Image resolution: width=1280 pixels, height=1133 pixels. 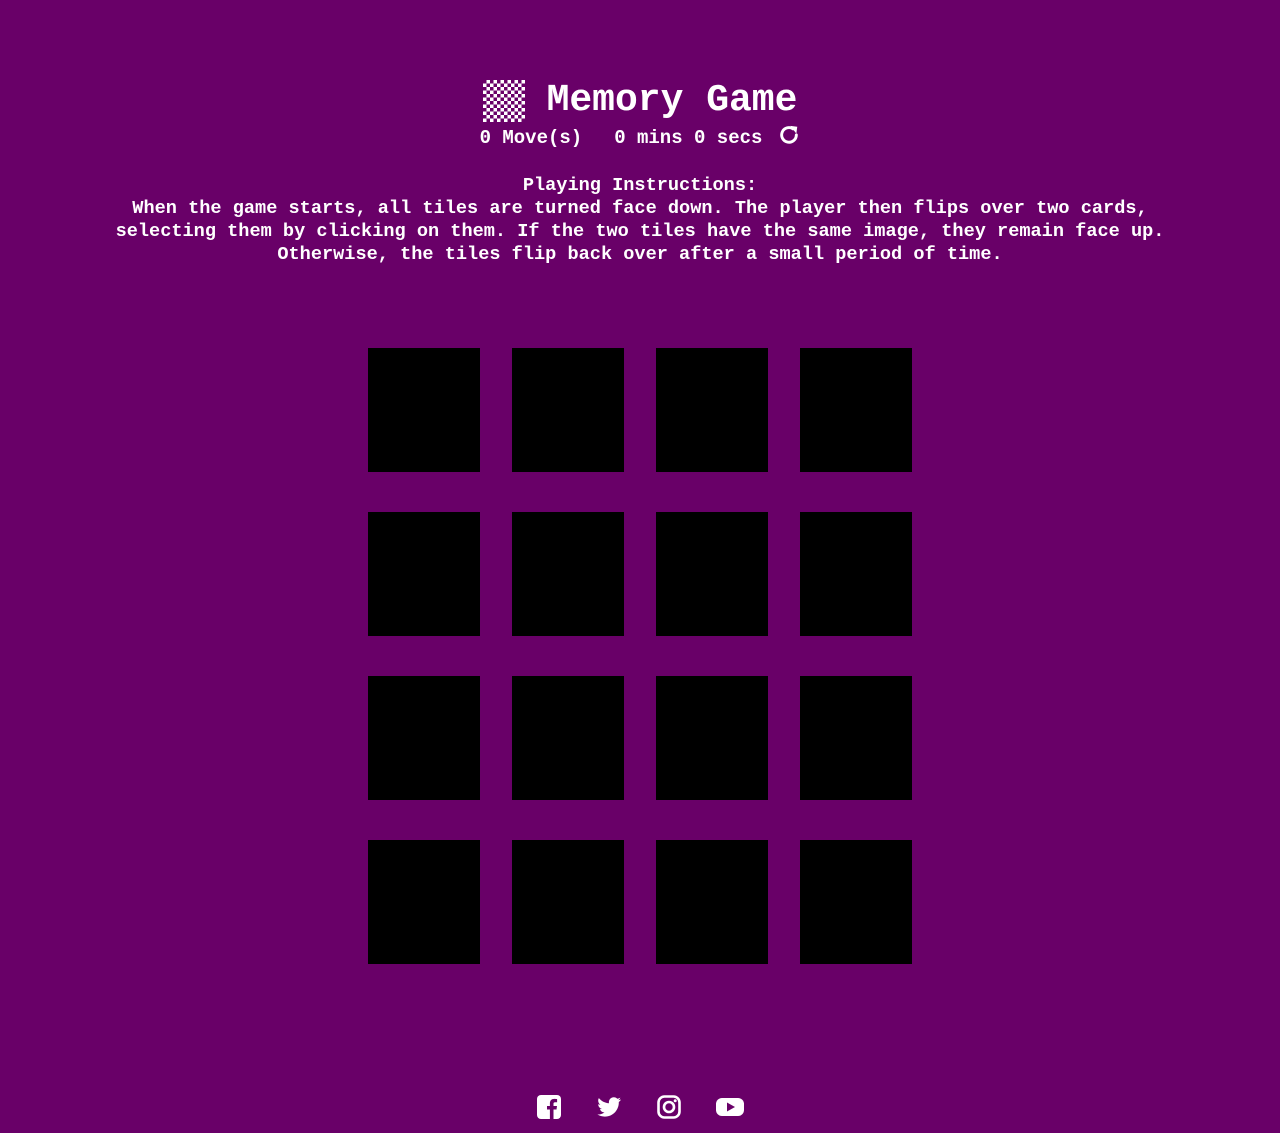 I want to click on checkerboard-icon, so click(x=503, y=101).